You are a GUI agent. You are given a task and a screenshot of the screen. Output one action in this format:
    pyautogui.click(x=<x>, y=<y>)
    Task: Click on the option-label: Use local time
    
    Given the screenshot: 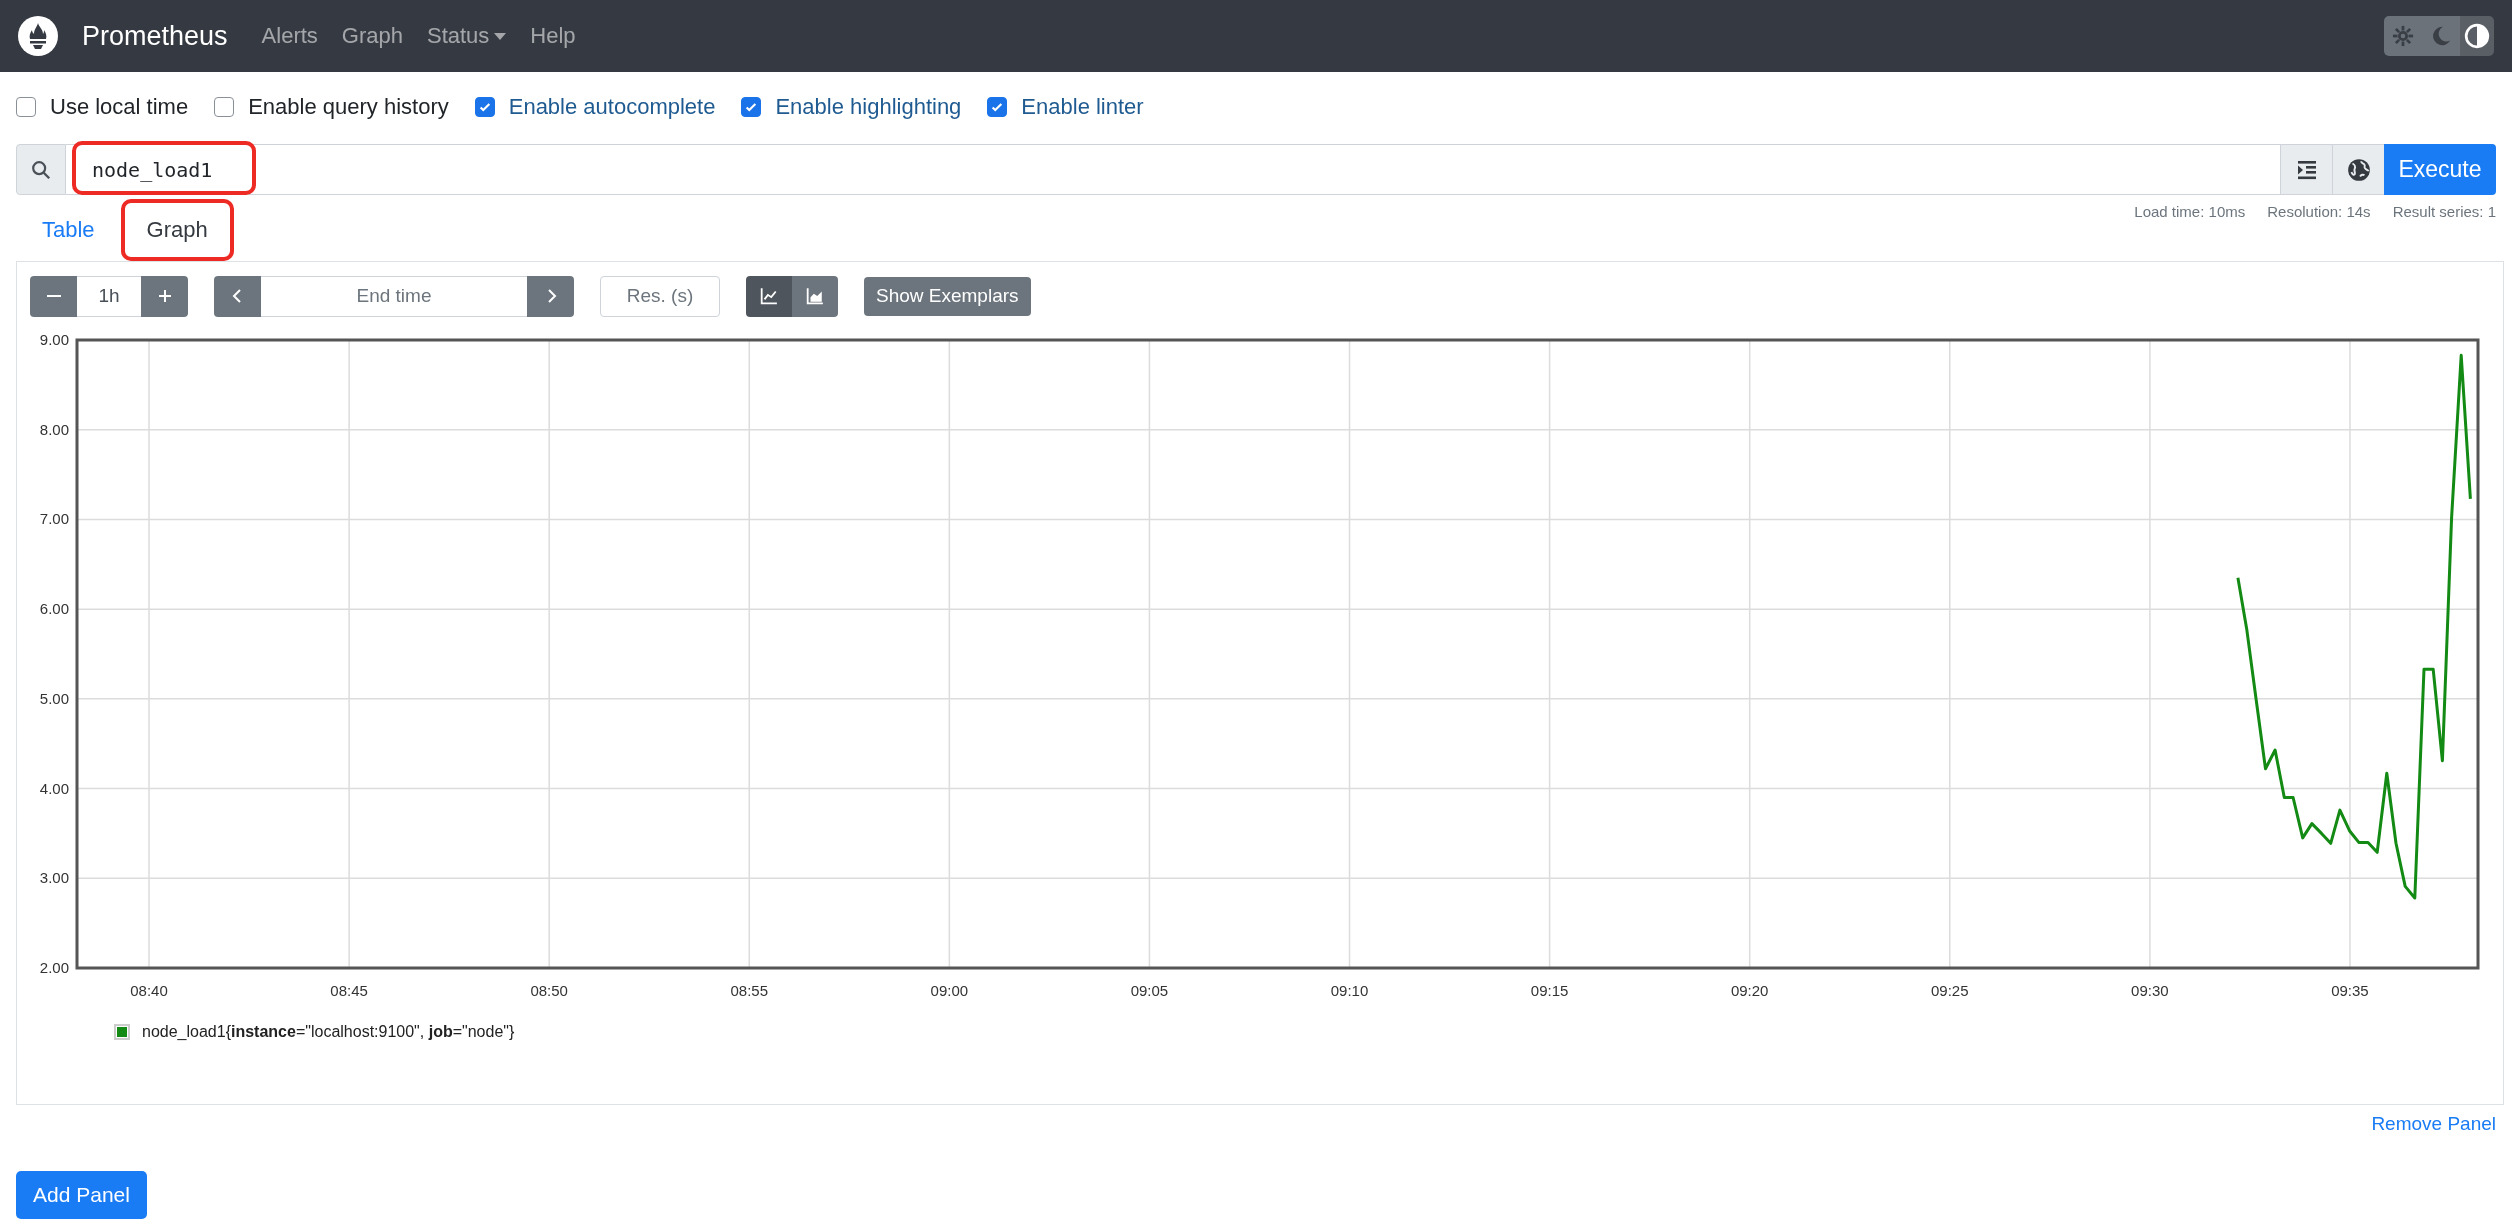 What is the action you would take?
    pyautogui.click(x=119, y=107)
    